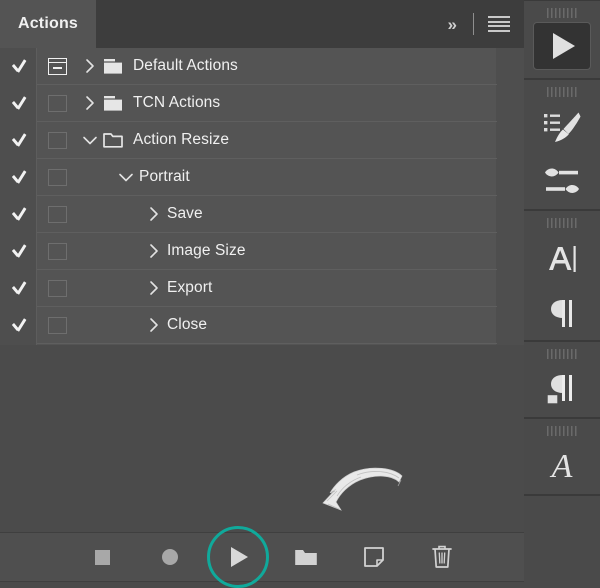 The image size is (600, 588). I want to click on actions-dock-button, so click(562, 46).